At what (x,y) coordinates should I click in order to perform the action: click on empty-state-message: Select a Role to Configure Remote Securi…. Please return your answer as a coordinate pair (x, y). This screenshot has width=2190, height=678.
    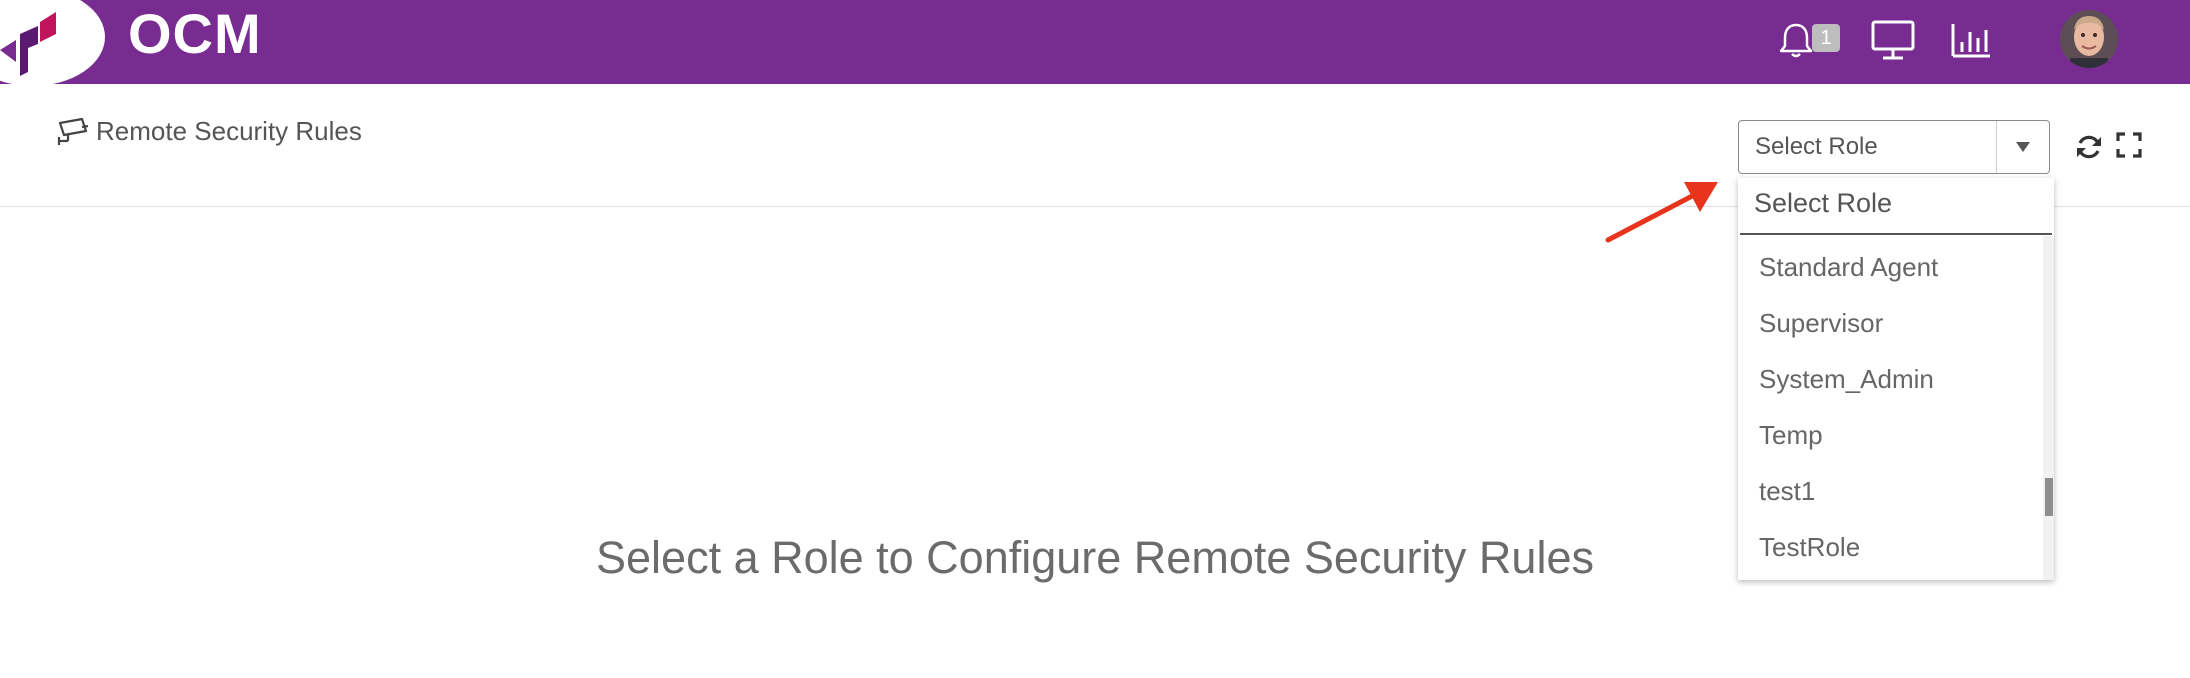
    Looking at the image, I should click on (1095, 557).